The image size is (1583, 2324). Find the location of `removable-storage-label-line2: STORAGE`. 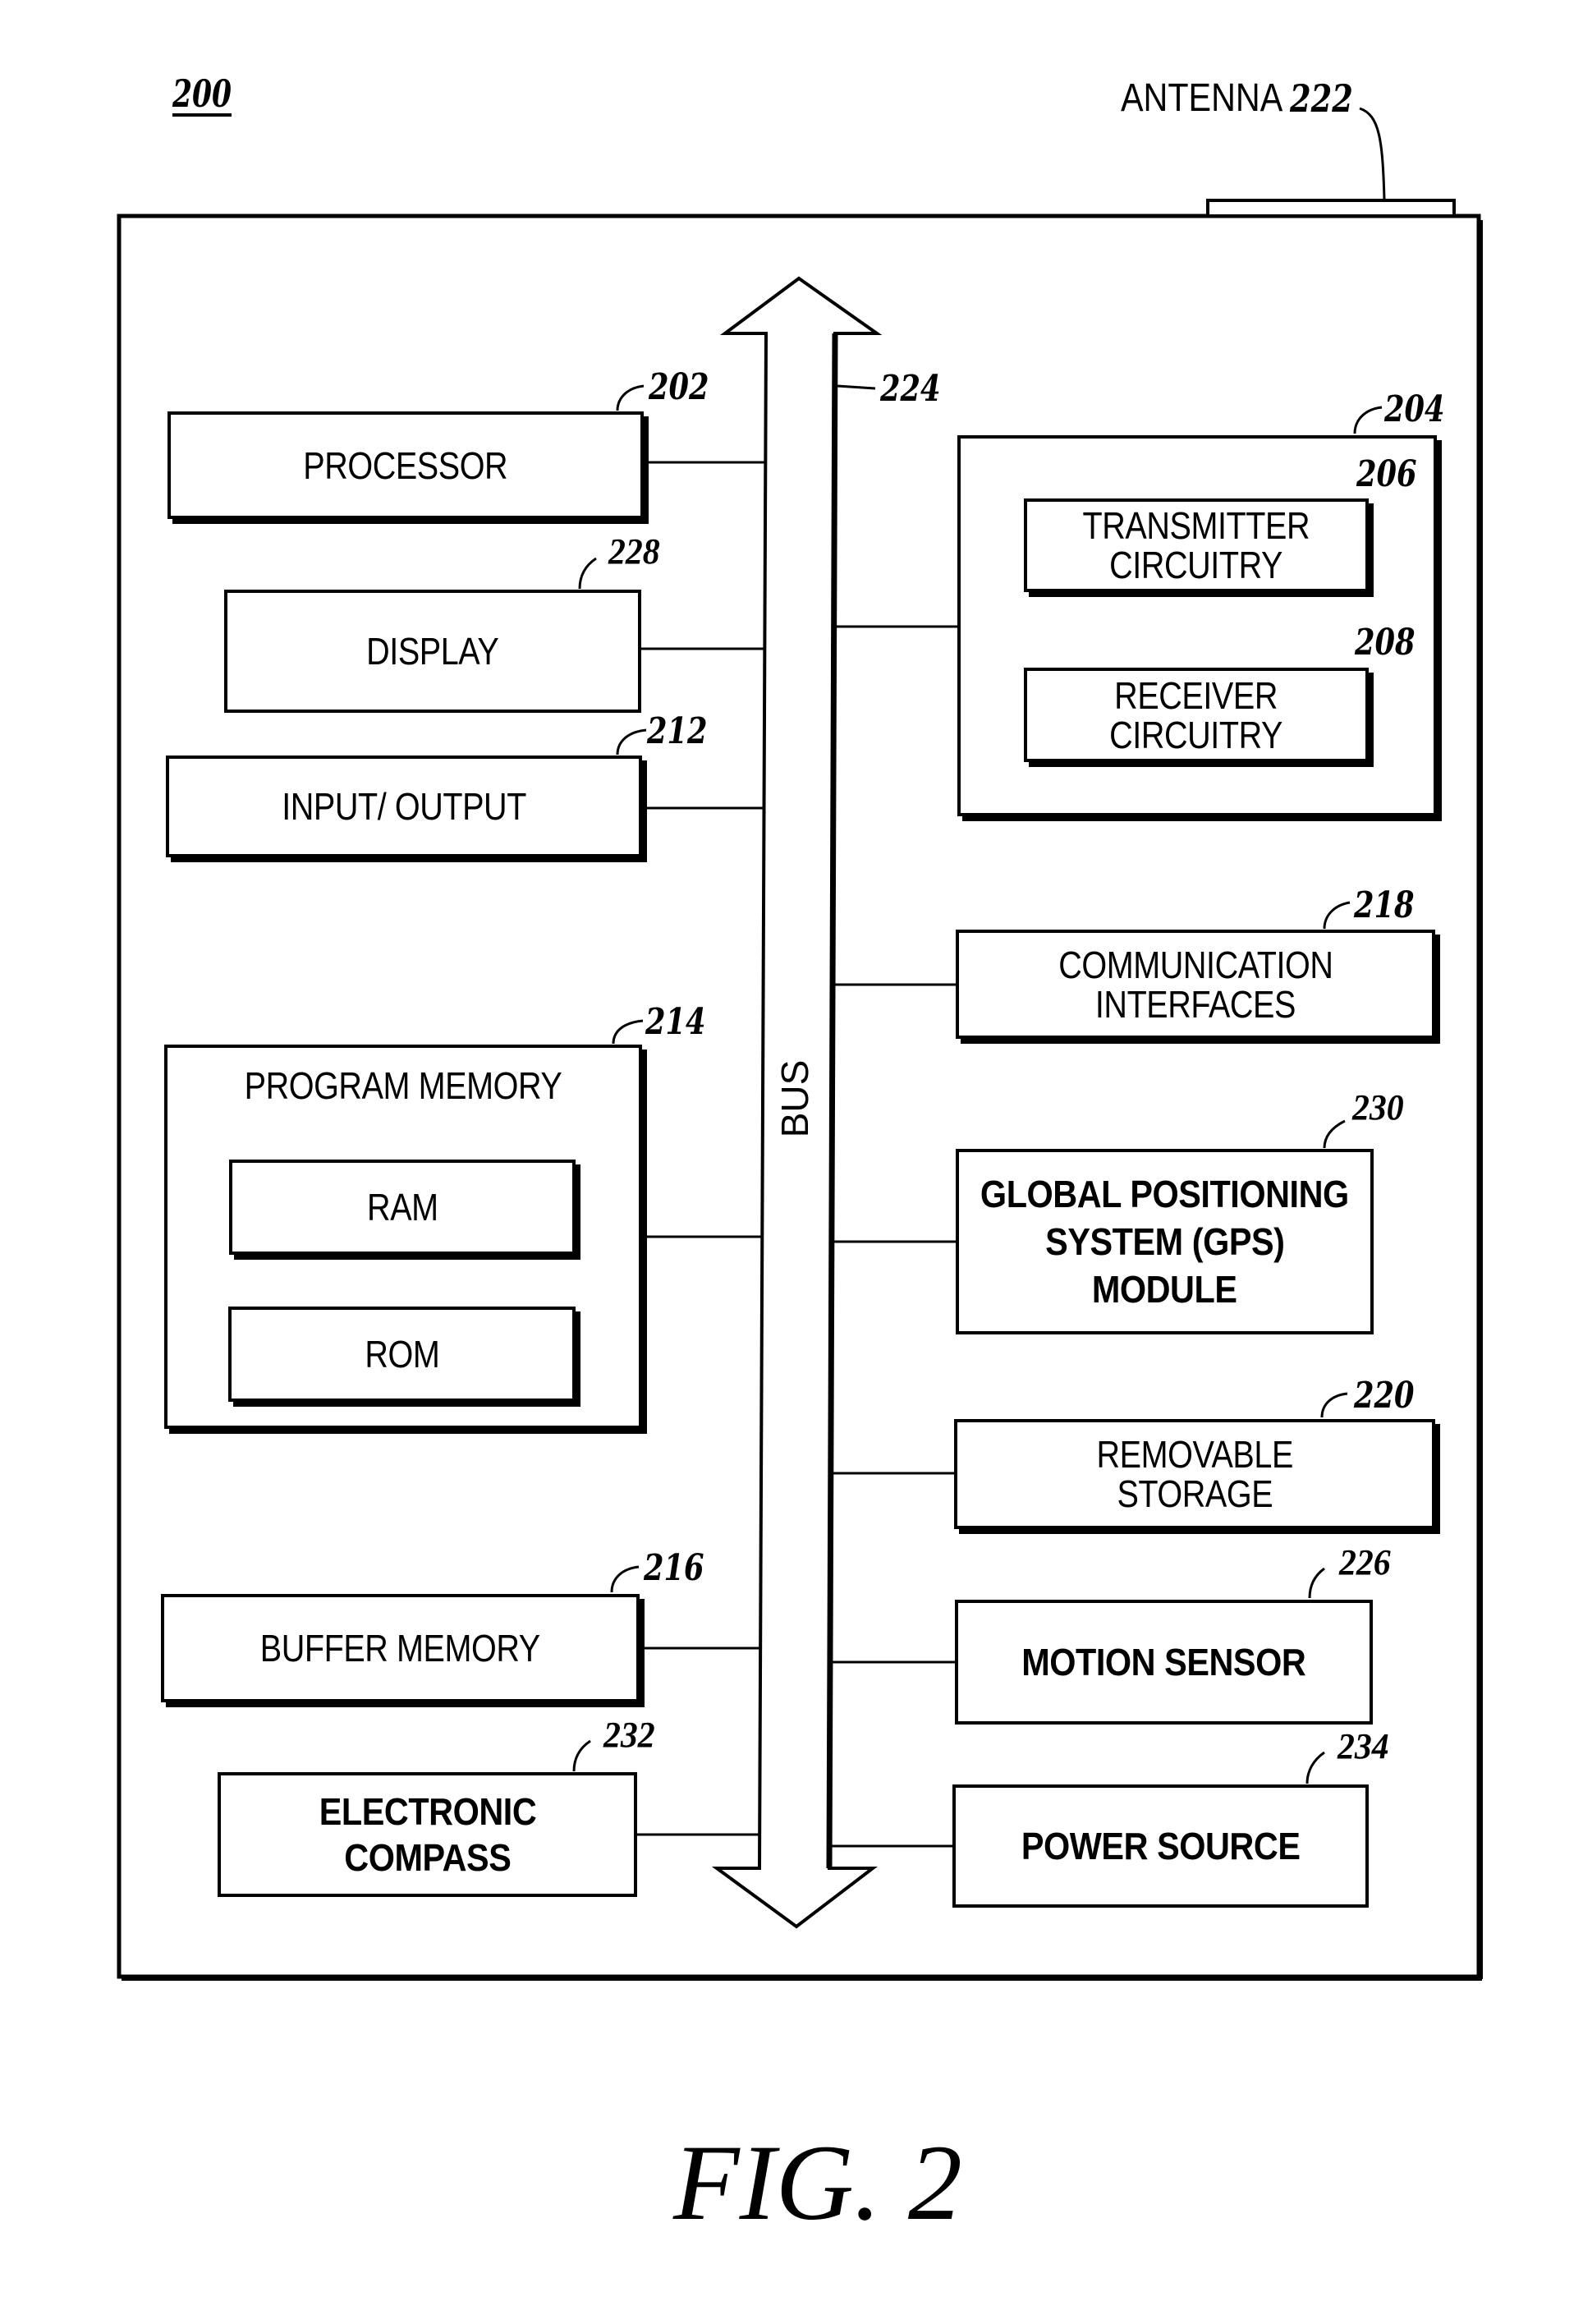

removable-storage-label-line2: STORAGE is located at coordinates (1195, 1493).